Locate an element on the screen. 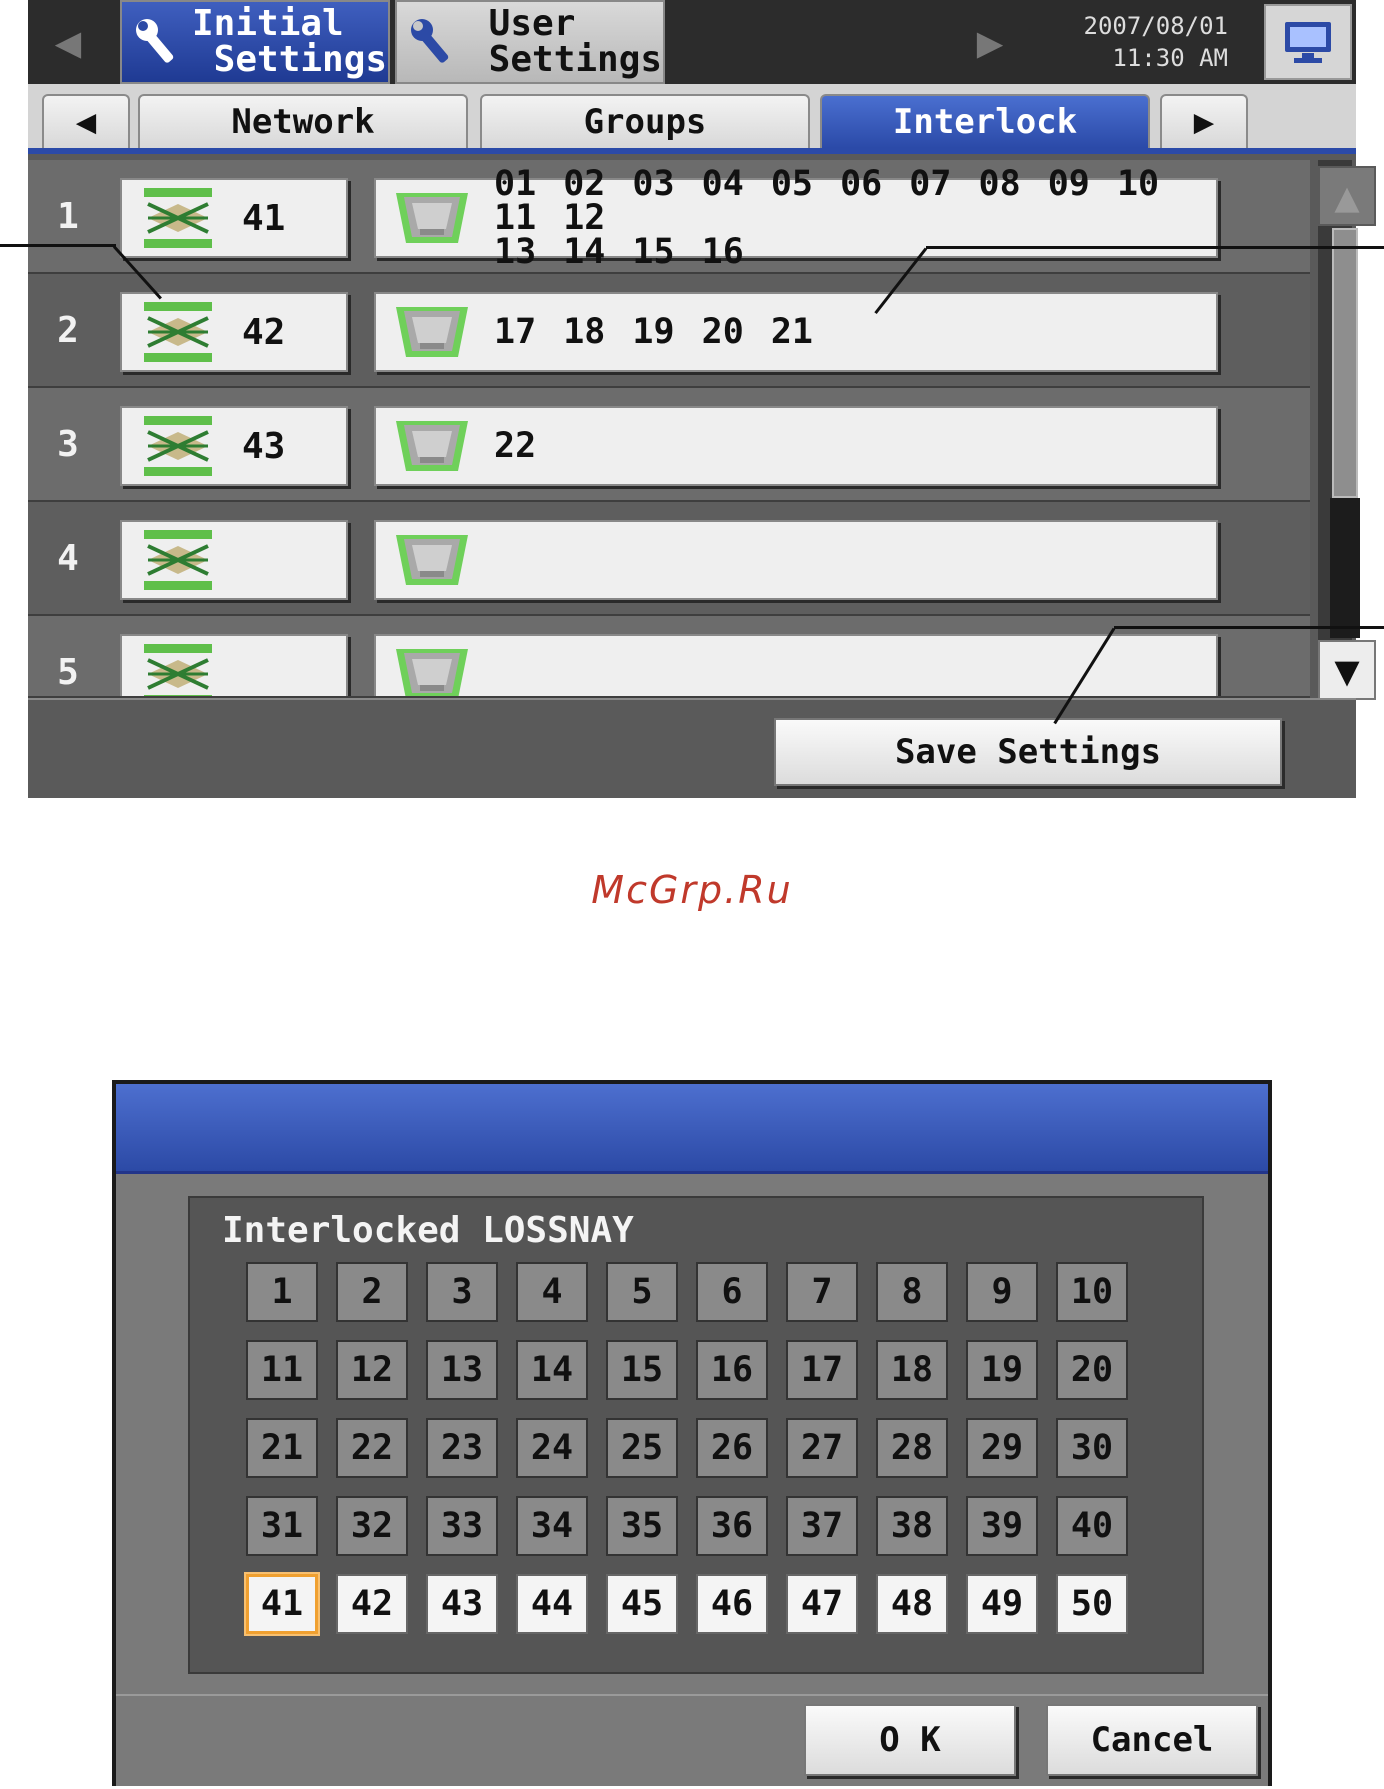 The height and width of the screenshot is (1789, 1384). indoor-unit-list-line1: 22 is located at coordinates (515, 446).